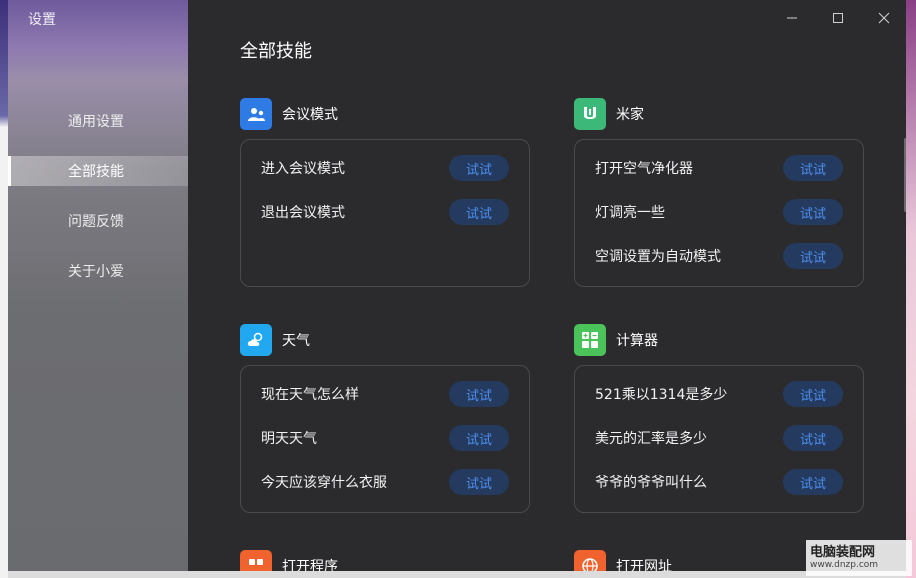 This screenshot has height=578, width=916. Describe the element at coordinates (661, 395) in the screenshot. I see `command-label: 521乘以1314是多少` at that location.